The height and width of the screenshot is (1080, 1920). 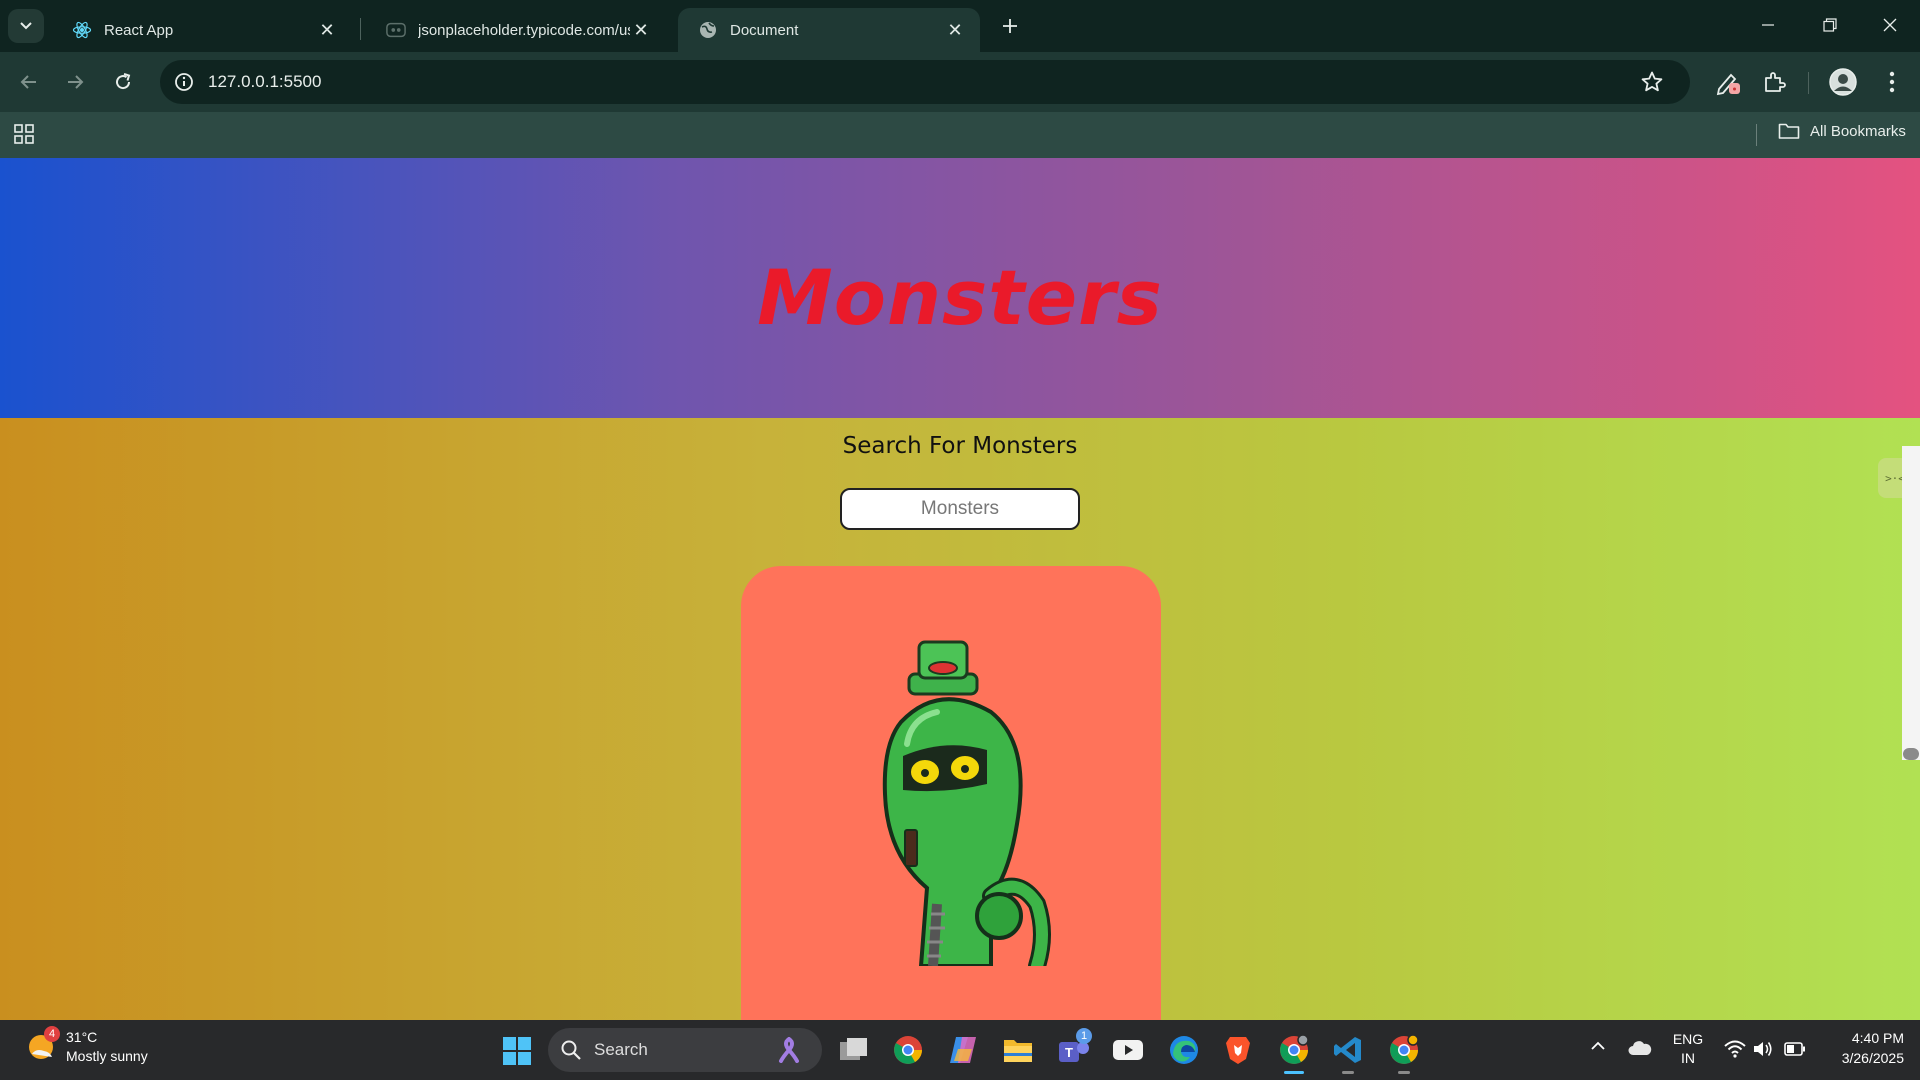 I want to click on close-window-button, so click(x=1890, y=25).